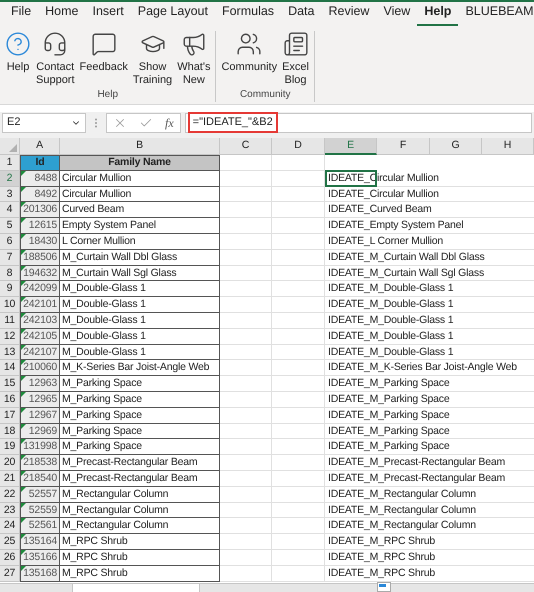 This screenshot has height=592, width=534. Describe the element at coordinates (10, 478) in the screenshot. I see `row-number: 21` at that location.